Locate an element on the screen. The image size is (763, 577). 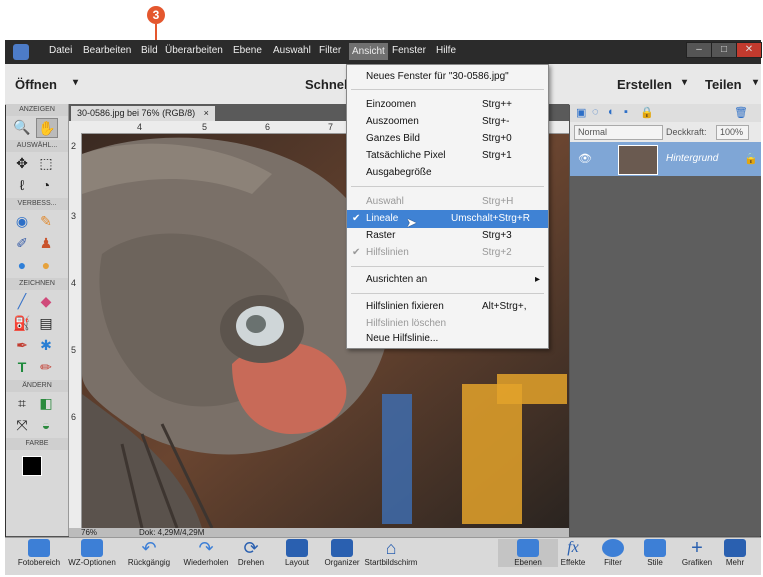
eraser-tool-icon: ◆ is located at coordinates (46, 301).